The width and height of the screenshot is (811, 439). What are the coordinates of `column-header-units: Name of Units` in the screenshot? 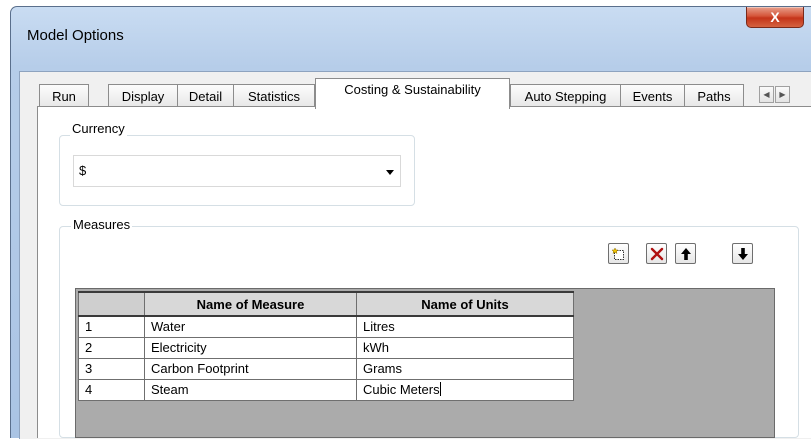 It's located at (465, 304).